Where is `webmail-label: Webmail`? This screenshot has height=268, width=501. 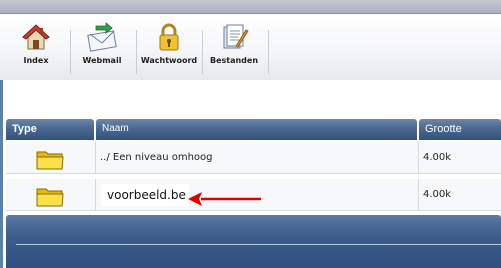
webmail-label: Webmail is located at coordinates (102, 60).